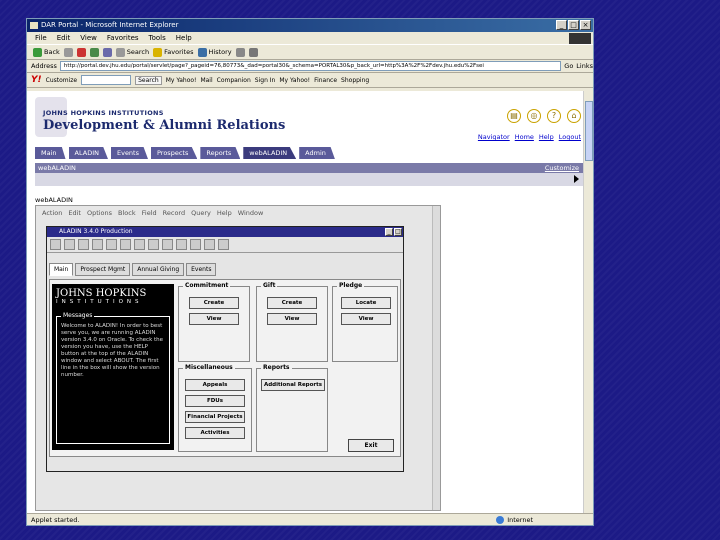  Describe the element at coordinates (184, 38) in the screenshot. I see `menu-help: Help` at that location.